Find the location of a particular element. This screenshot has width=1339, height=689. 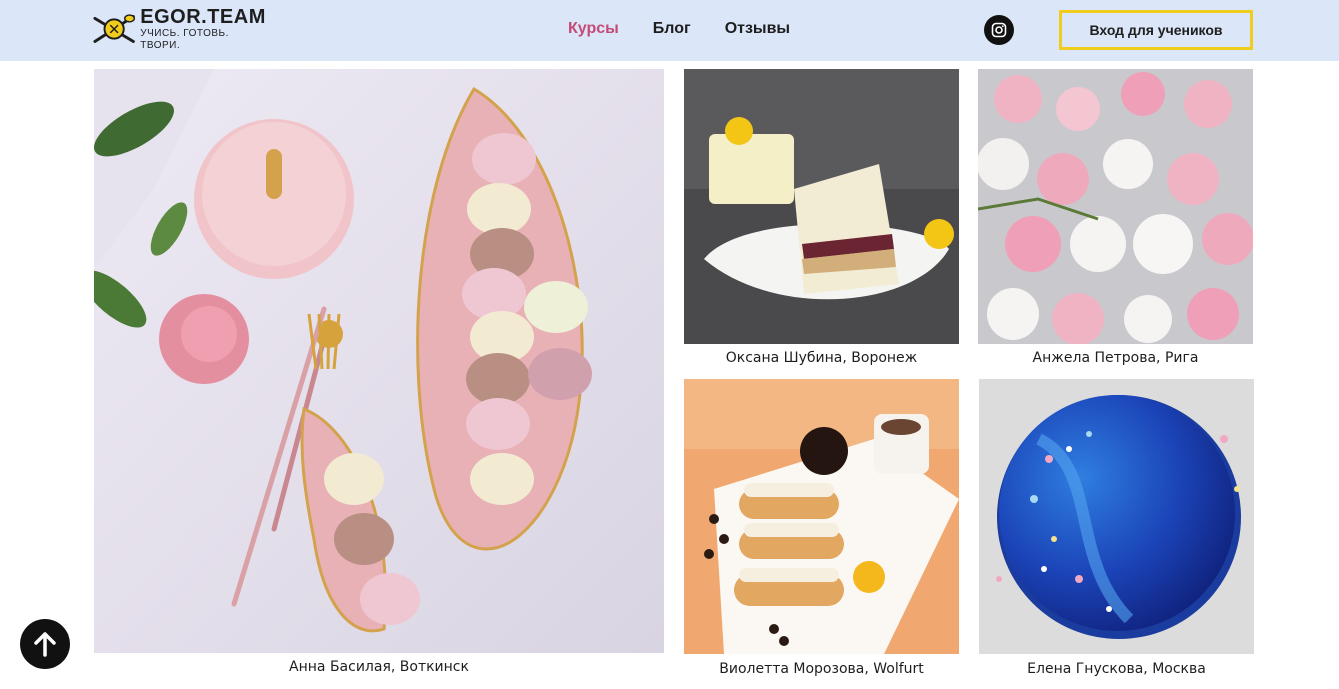

scroll-top-button is located at coordinates (45, 644).